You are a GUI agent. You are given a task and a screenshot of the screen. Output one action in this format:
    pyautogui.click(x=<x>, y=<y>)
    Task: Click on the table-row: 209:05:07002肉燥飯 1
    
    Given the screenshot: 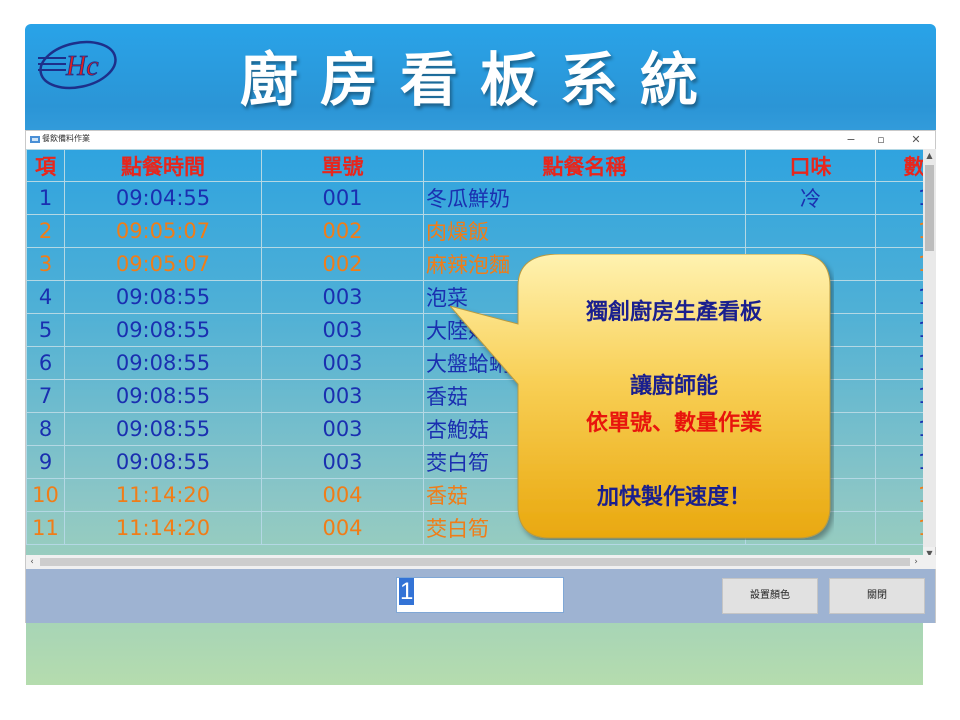 What is the action you would take?
    pyautogui.click(x=474, y=231)
    